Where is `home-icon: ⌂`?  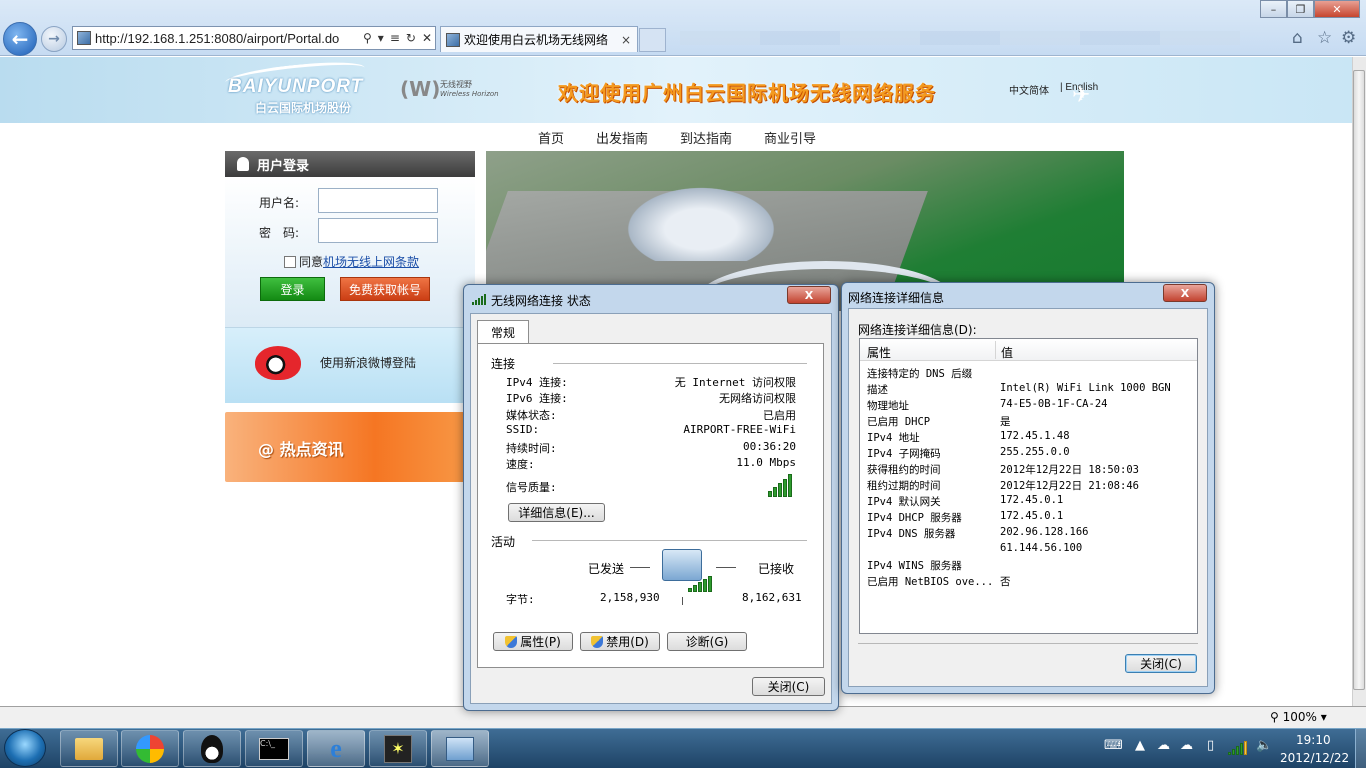
home-icon: ⌂ is located at coordinates (1297, 38).